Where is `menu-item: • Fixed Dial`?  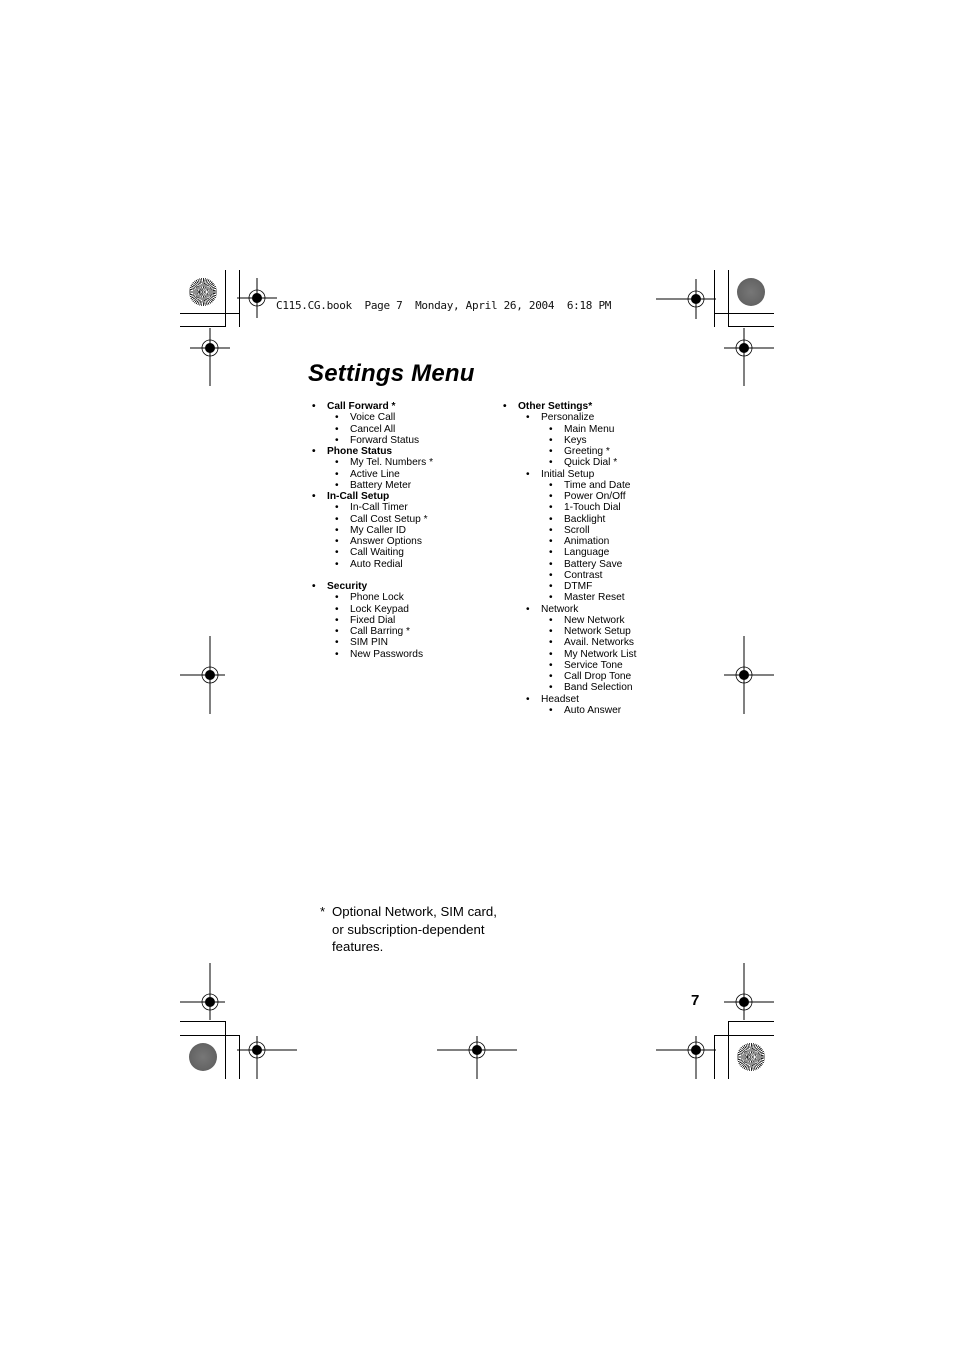 menu-item: • Fixed Dial is located at coordinates (372, 620).